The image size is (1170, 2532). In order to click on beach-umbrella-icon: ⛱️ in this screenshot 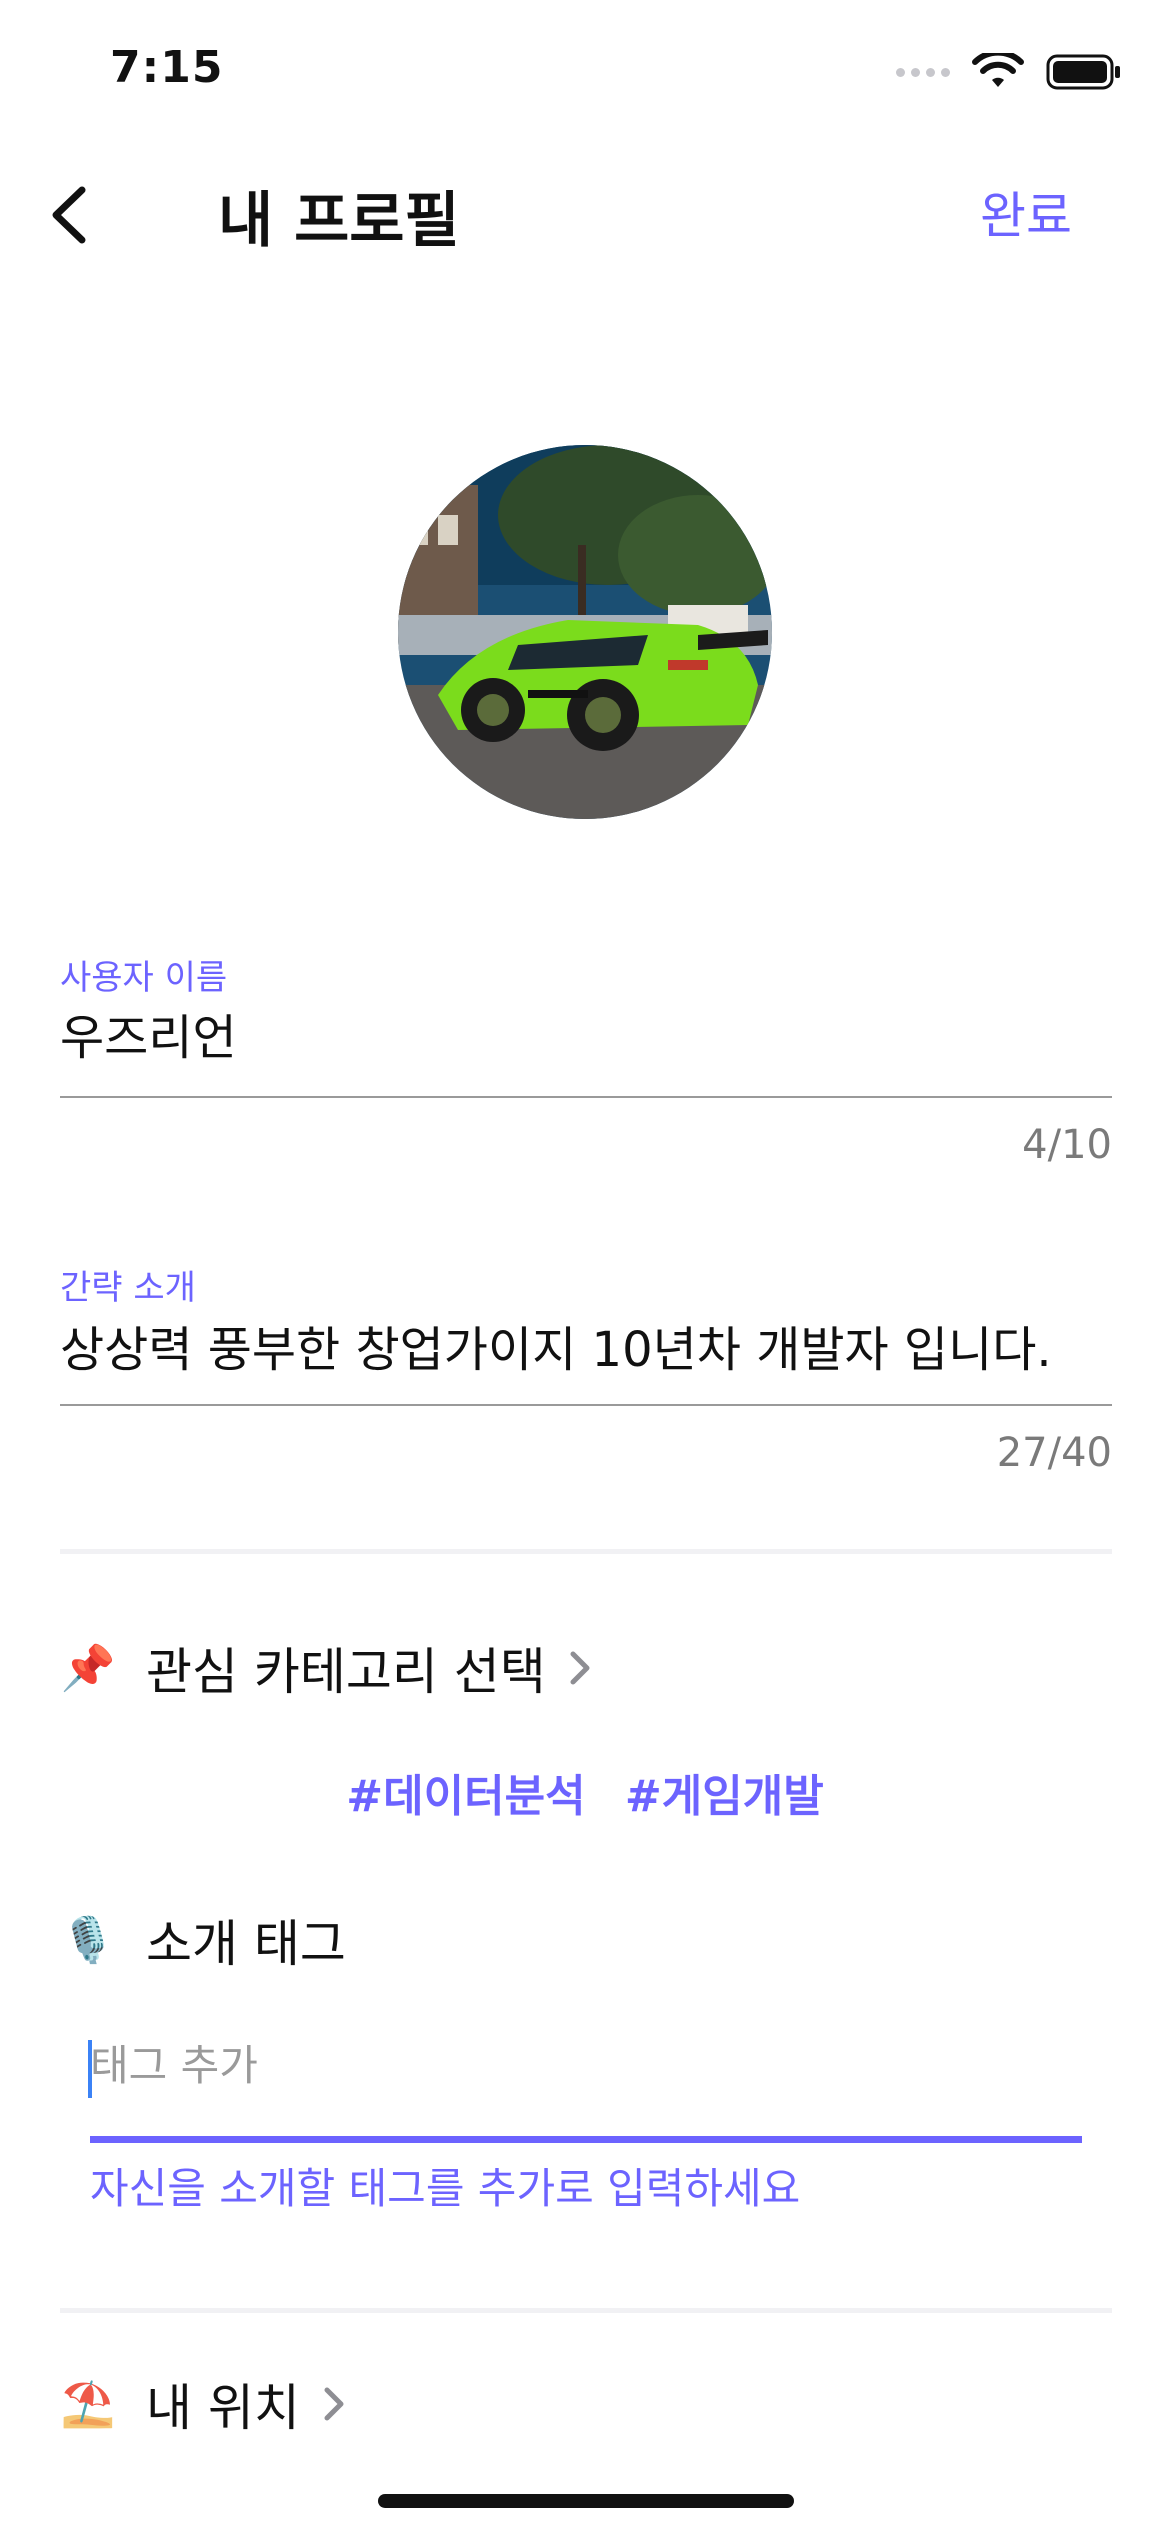, I will do `click(88, 2404)`.